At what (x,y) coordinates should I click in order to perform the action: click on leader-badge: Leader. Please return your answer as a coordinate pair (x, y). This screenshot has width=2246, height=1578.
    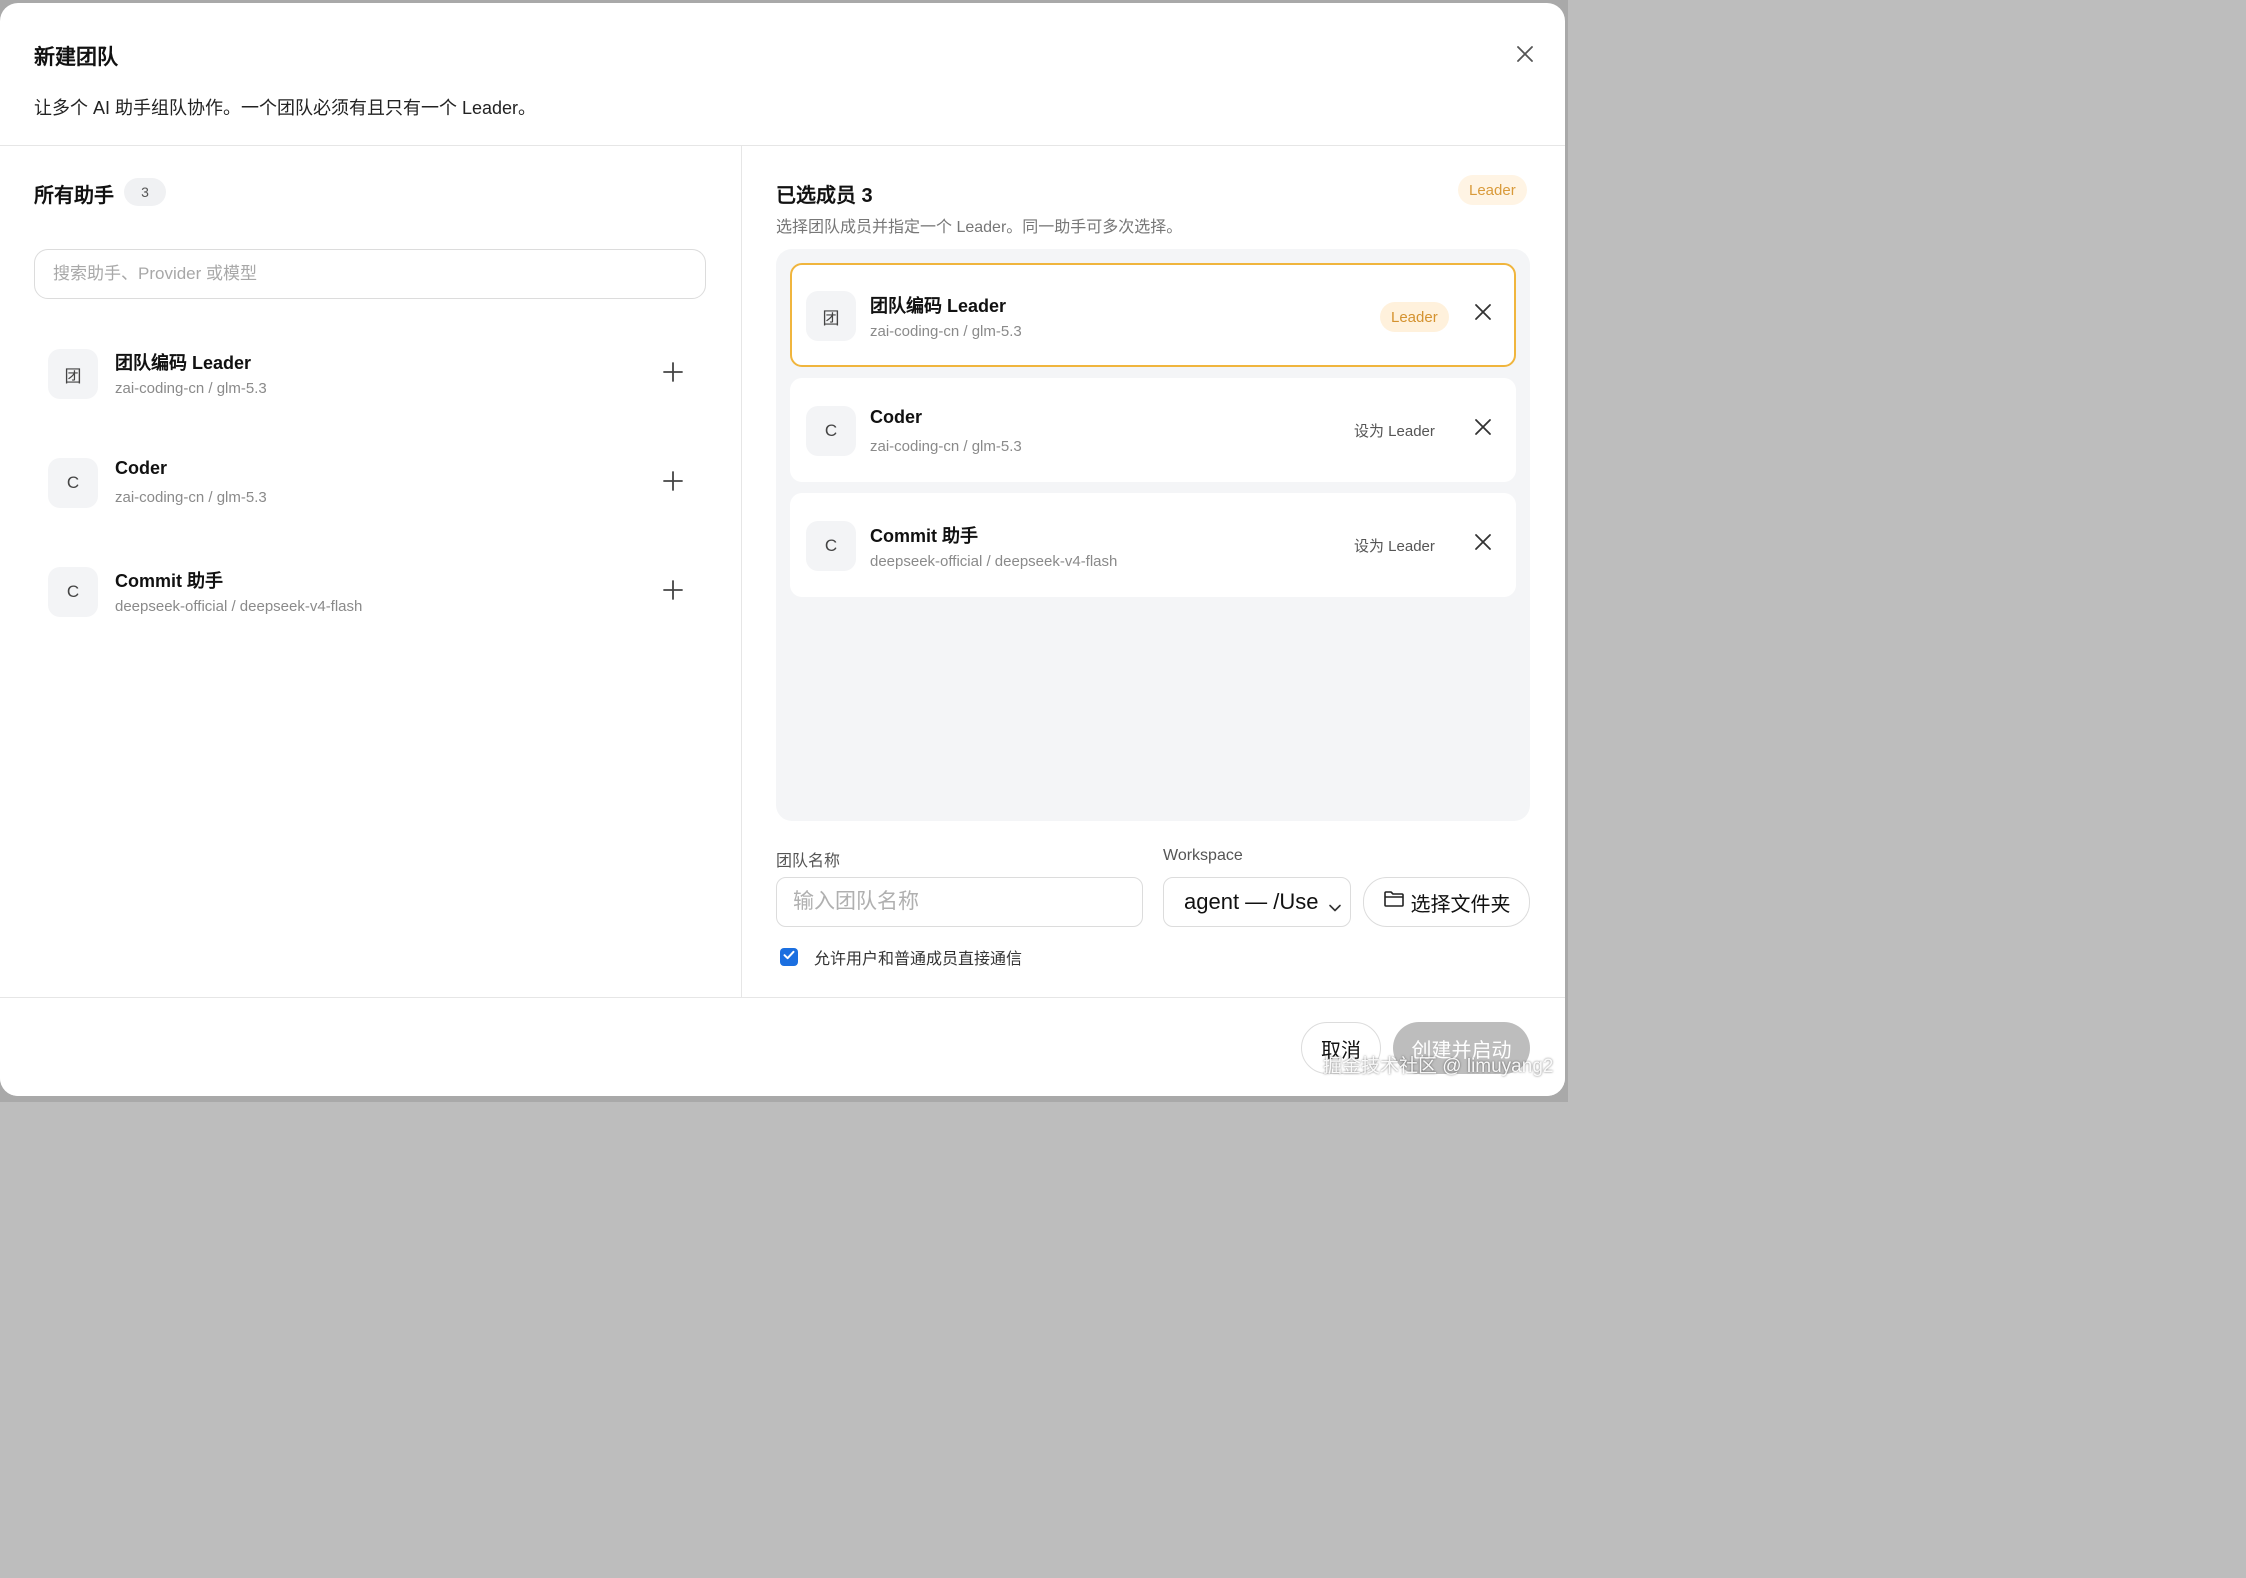
    Looking at the image, I should click on (1414, 317).